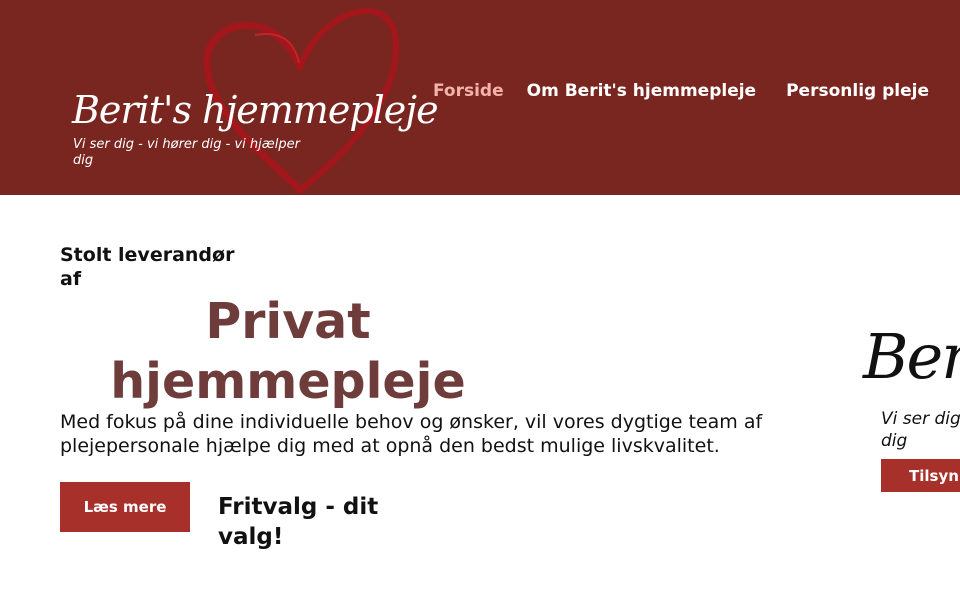  What do you see at coordinates (468, 91) in the screenshot?
I see `nav-item-forside: Forside` at bounding box center [468, 91].